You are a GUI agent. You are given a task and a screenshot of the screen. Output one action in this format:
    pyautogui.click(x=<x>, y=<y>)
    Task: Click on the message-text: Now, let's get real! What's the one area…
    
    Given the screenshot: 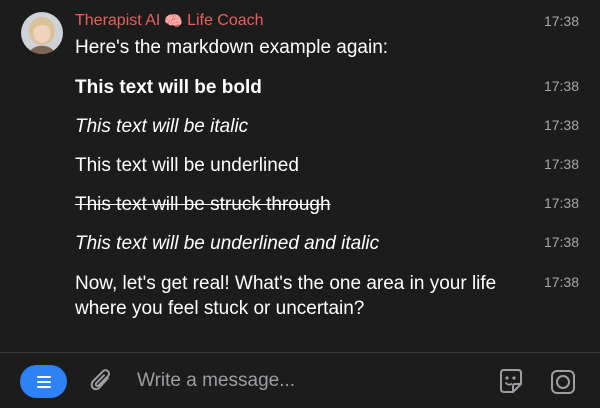 What is the action you would take?
    pyautogui.click(x=286, y=296)
    